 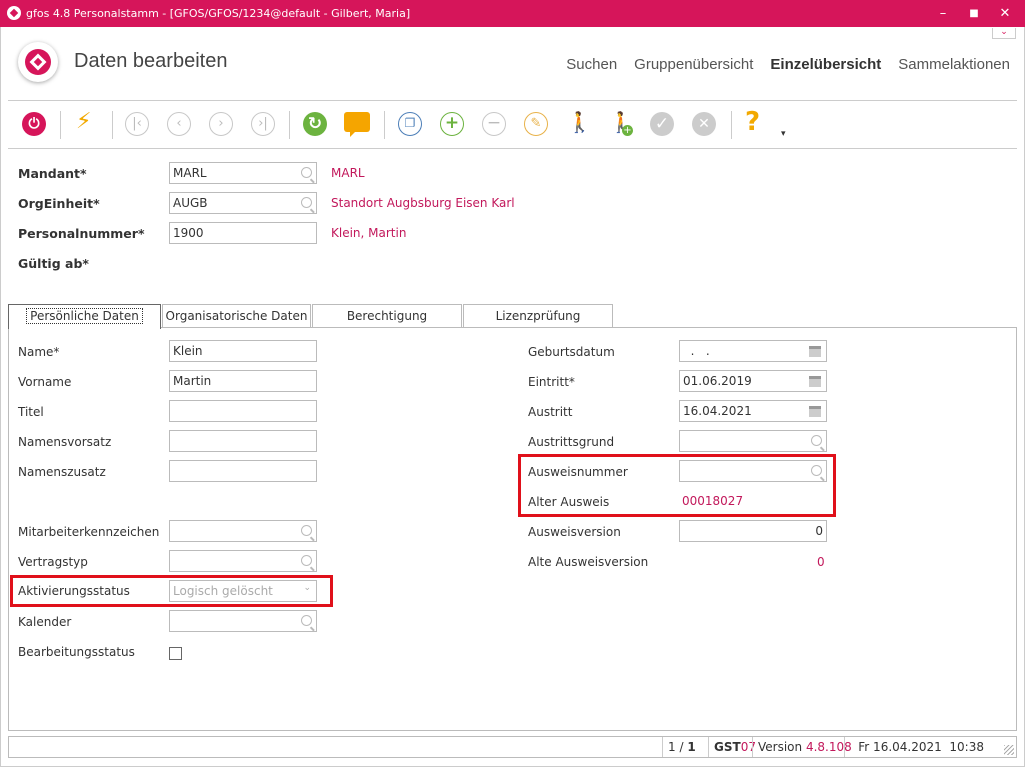 I want to click on toolbar-divider, so click(x=512, y=148).